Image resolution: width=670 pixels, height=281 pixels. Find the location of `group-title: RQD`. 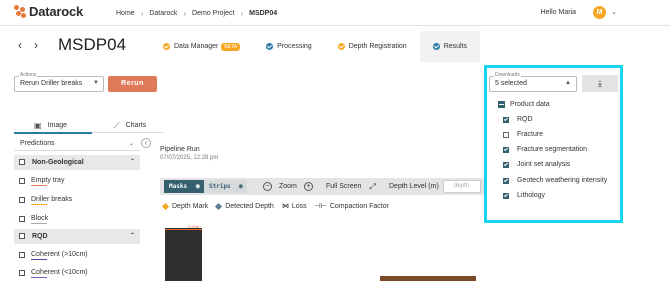

group-title: RQD is located at coordinates (40, 236).